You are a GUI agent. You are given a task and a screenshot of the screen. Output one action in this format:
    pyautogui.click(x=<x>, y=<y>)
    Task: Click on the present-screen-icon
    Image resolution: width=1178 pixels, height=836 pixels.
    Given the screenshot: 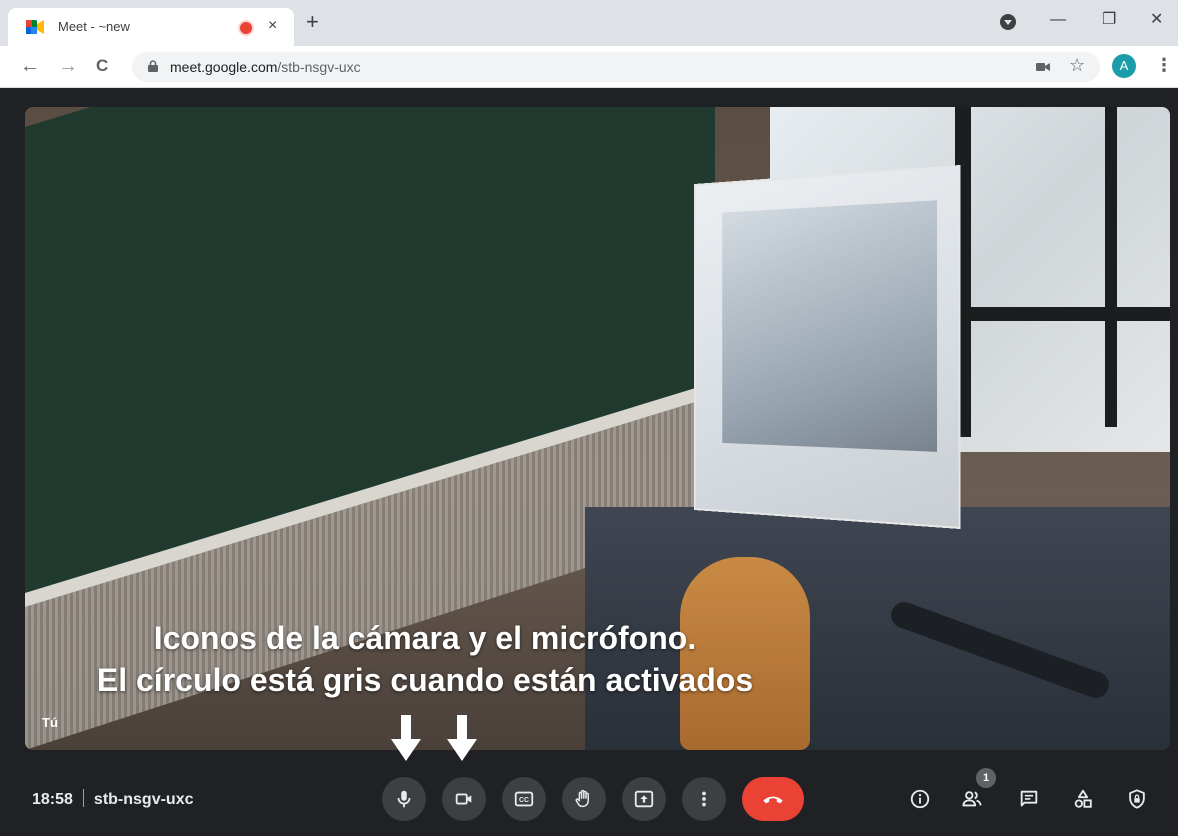 What is the action you would take?
    pyautogui.click(x=644, y=799)
    